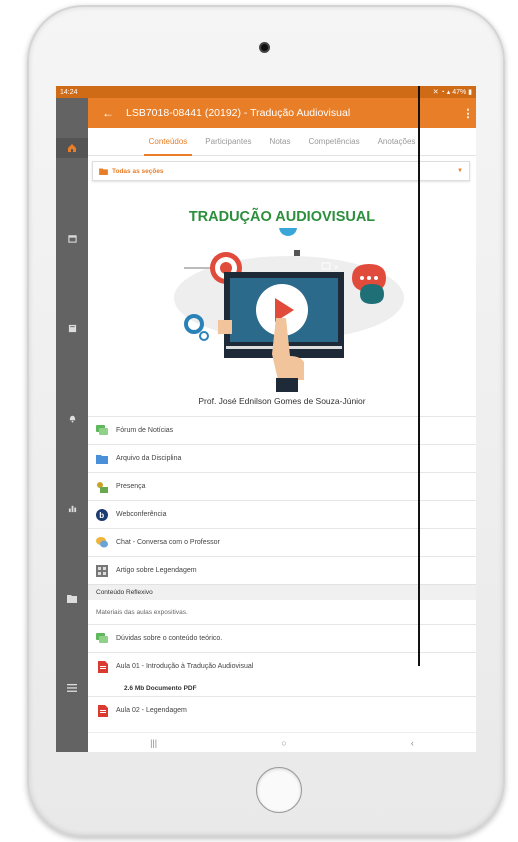 This screenshot has width=518, height=842. What do you see at coordinates (168, 142) in the screenshot?
I see `tab-conteudos: Conteúdos` at bounding box center [168, 142].